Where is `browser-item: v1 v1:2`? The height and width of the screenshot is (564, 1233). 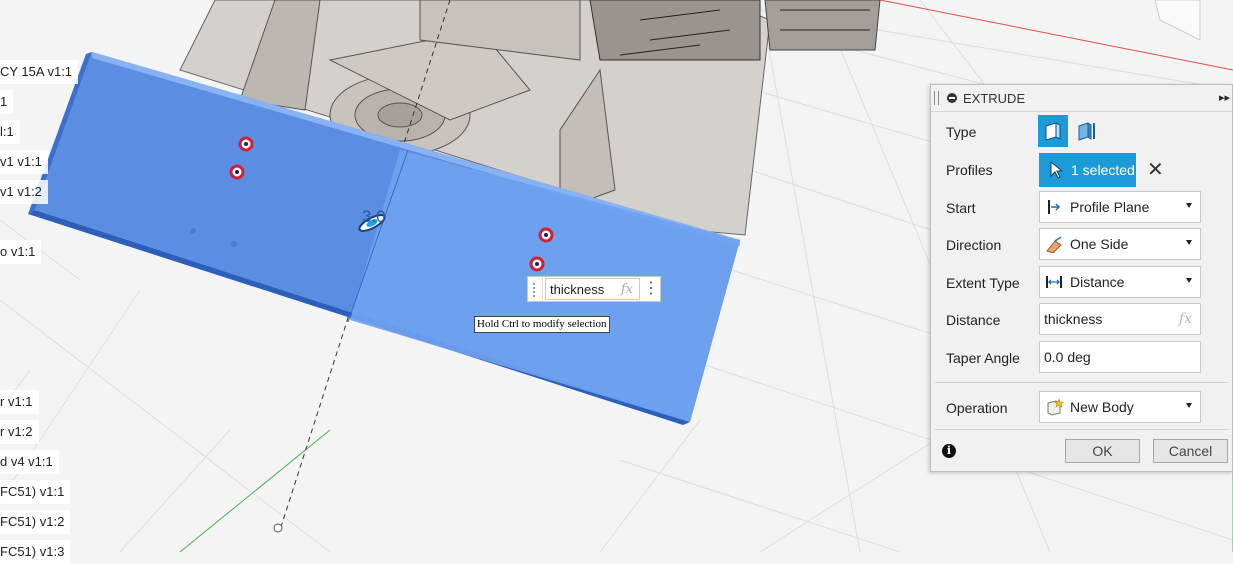
browser-item: v1 v1:2 is located at coordinates (24, 192).